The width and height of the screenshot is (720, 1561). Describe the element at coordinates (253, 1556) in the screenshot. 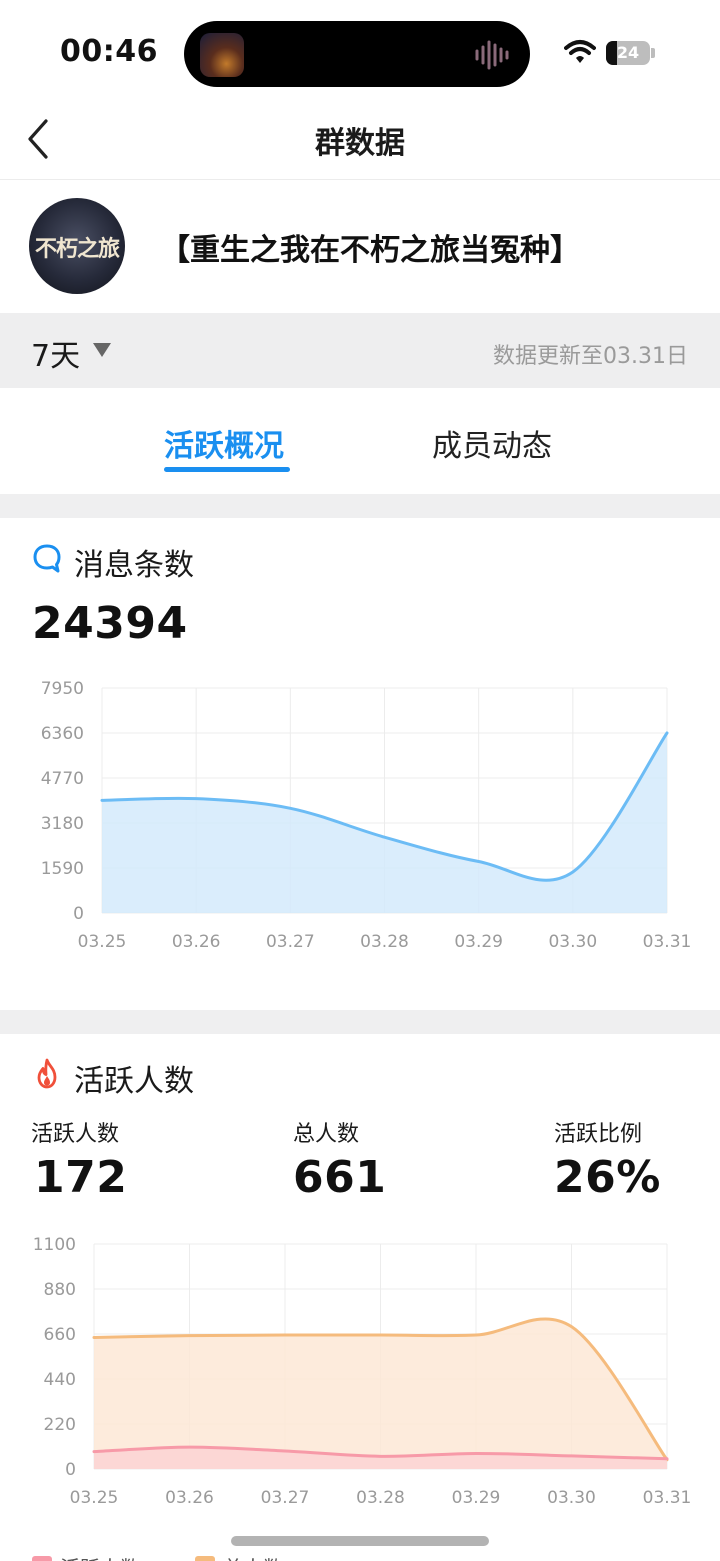

I see `legend-label-total: 总人数` at that location.